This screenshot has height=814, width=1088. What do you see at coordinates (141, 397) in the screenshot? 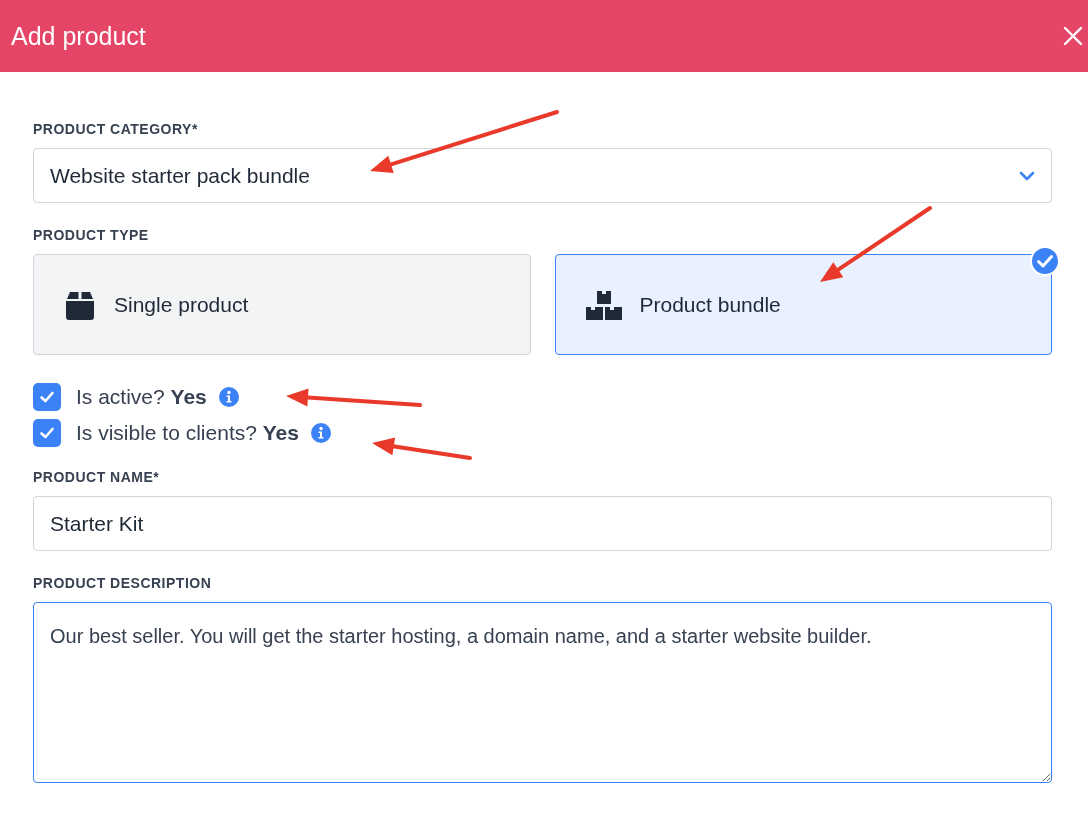
I see `checkbox-label: Is active? Yes` at bounding box center [141, 397].